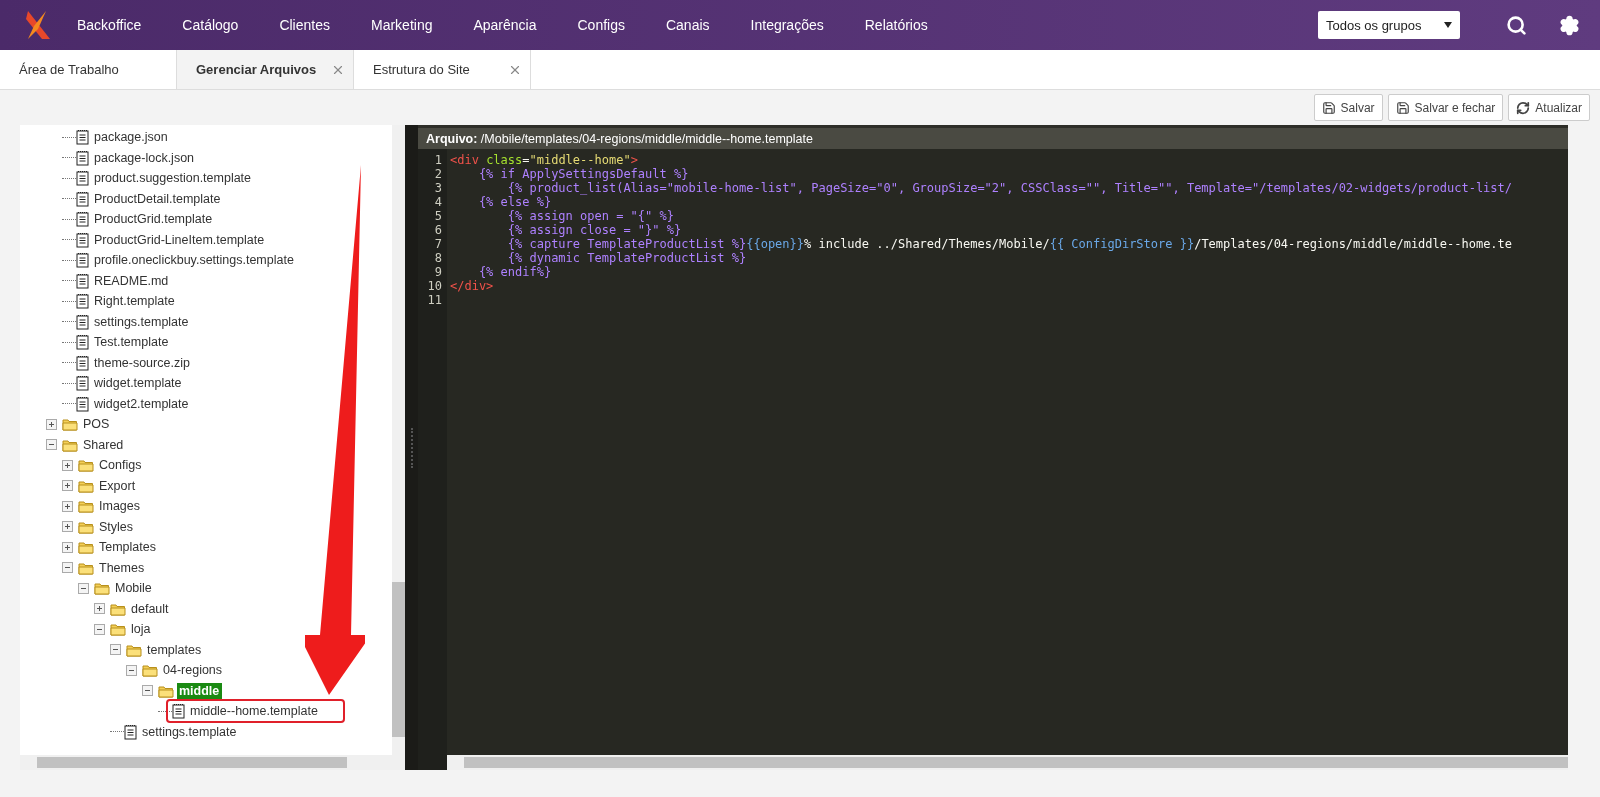 The image size is (1600, 797). I want to click on tree-item: 04-regions, so click(193, 670).